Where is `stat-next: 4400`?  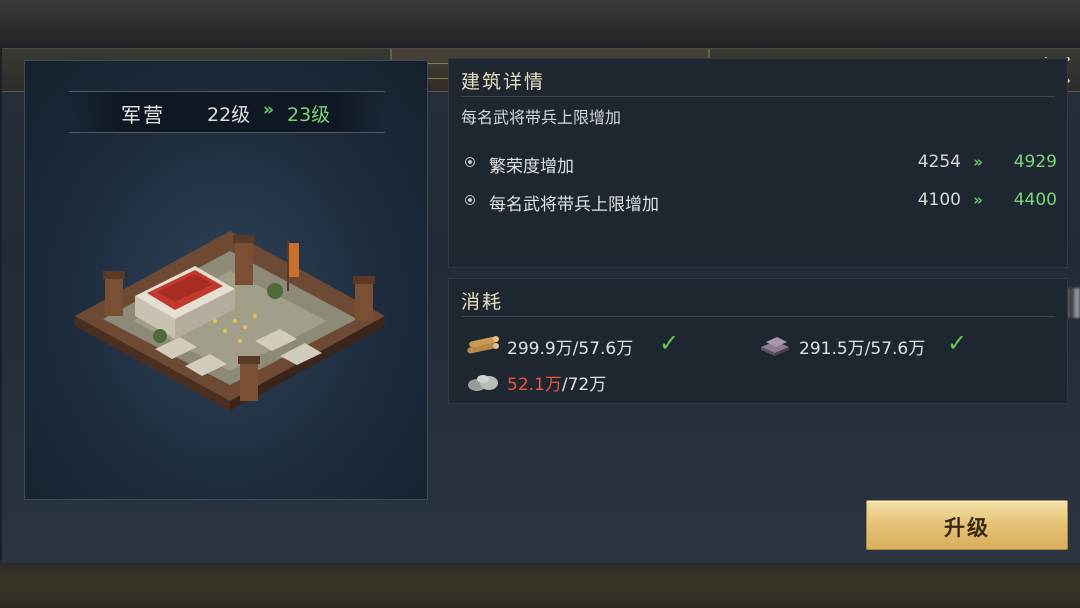
stat-next: 4400 is located at coordinates (1035, 200).